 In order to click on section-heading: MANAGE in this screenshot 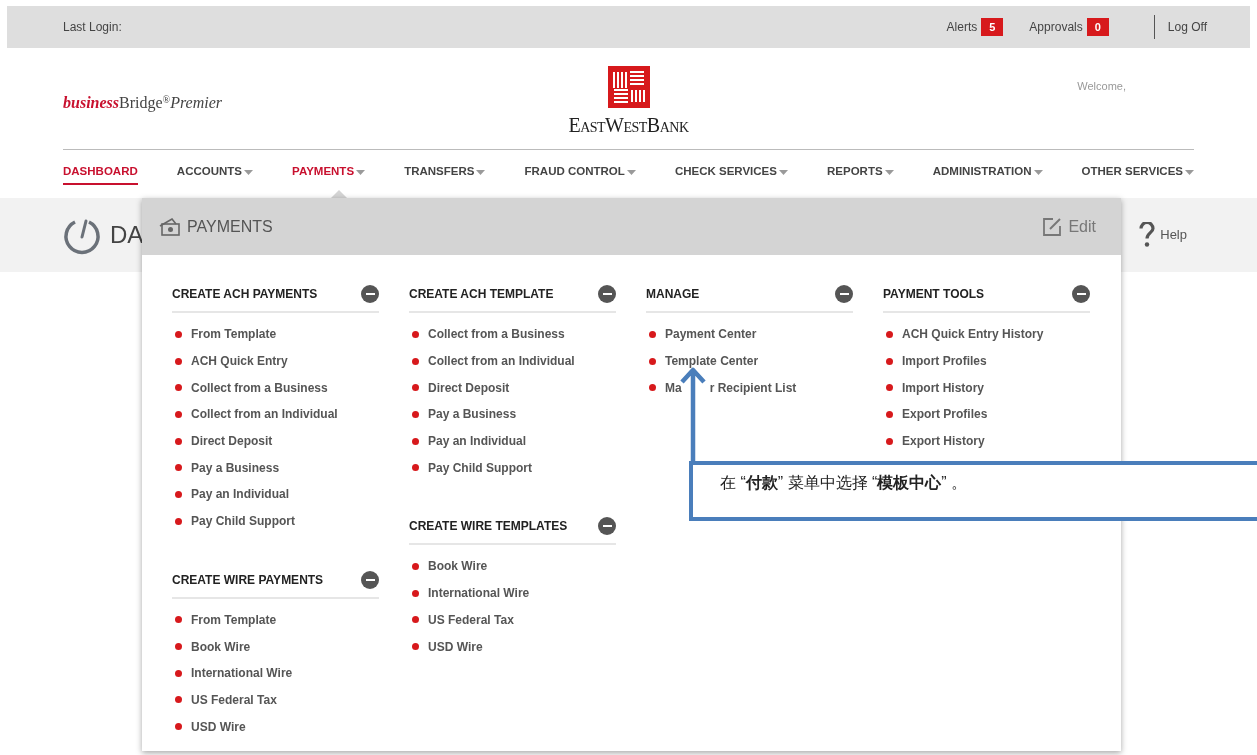, I will do `click(673, 294)`.